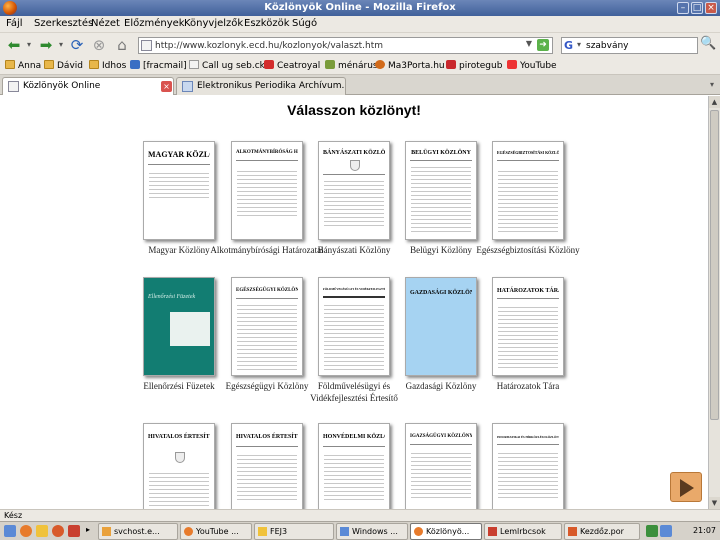  What do you see at coordinates (88, 529) in the screenshot?
I see `quicklaunch-more-icon: ▸` at bounding box center [88, 529].